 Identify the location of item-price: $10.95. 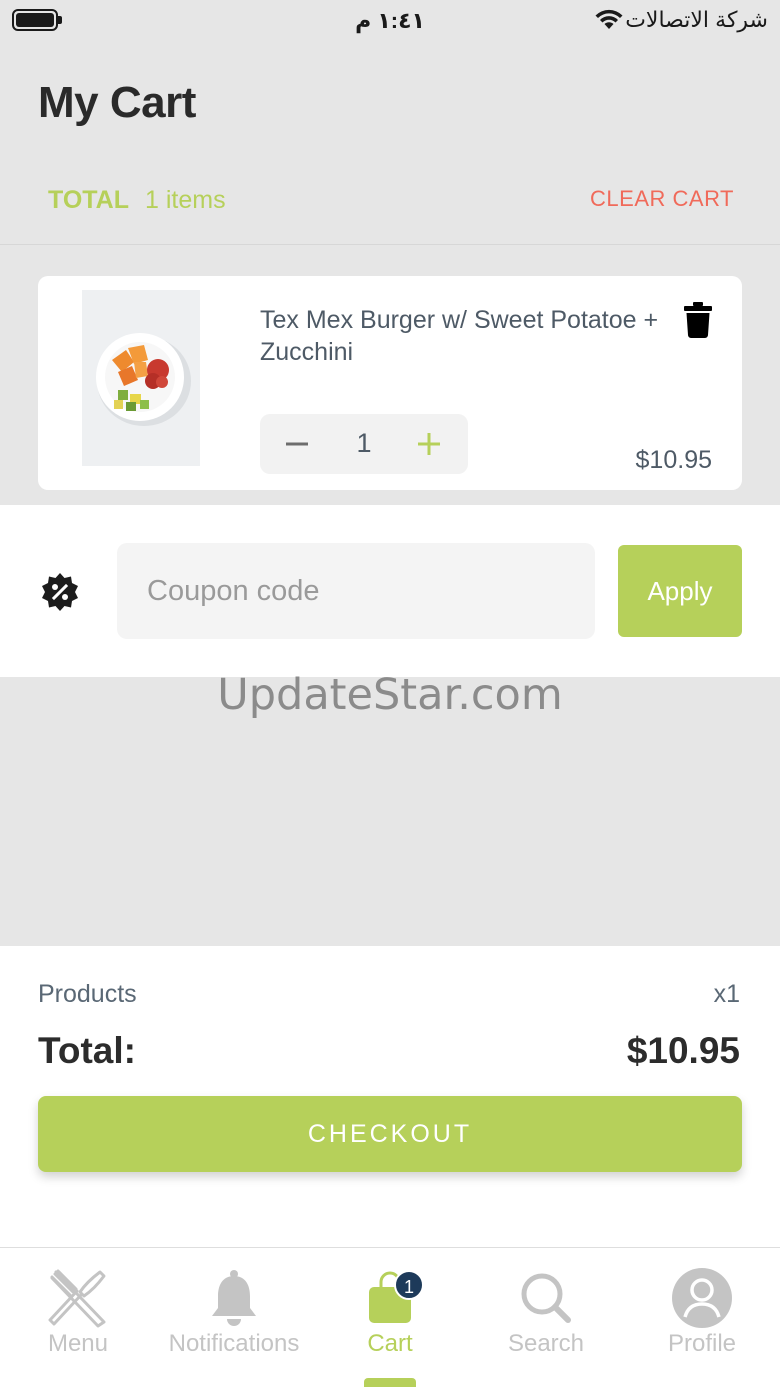
(673, 460).